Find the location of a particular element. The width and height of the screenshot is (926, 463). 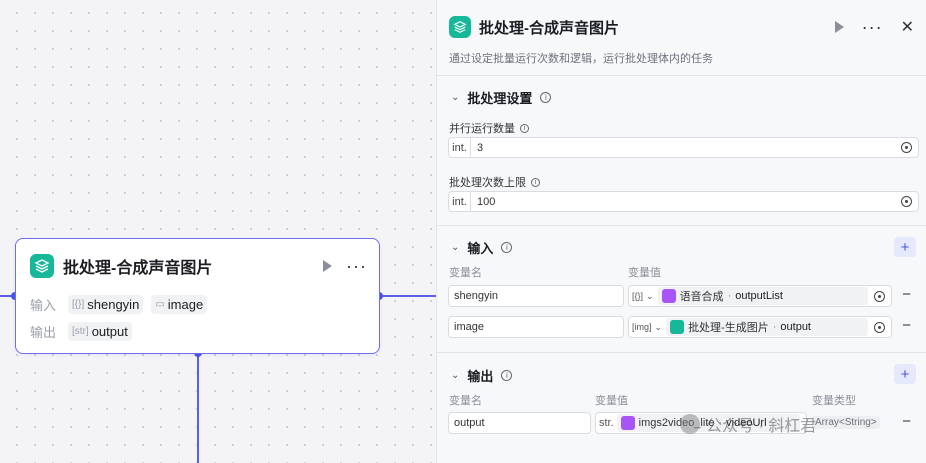

batch-limit-input: int. 100 is located at coordinates (683, 201).